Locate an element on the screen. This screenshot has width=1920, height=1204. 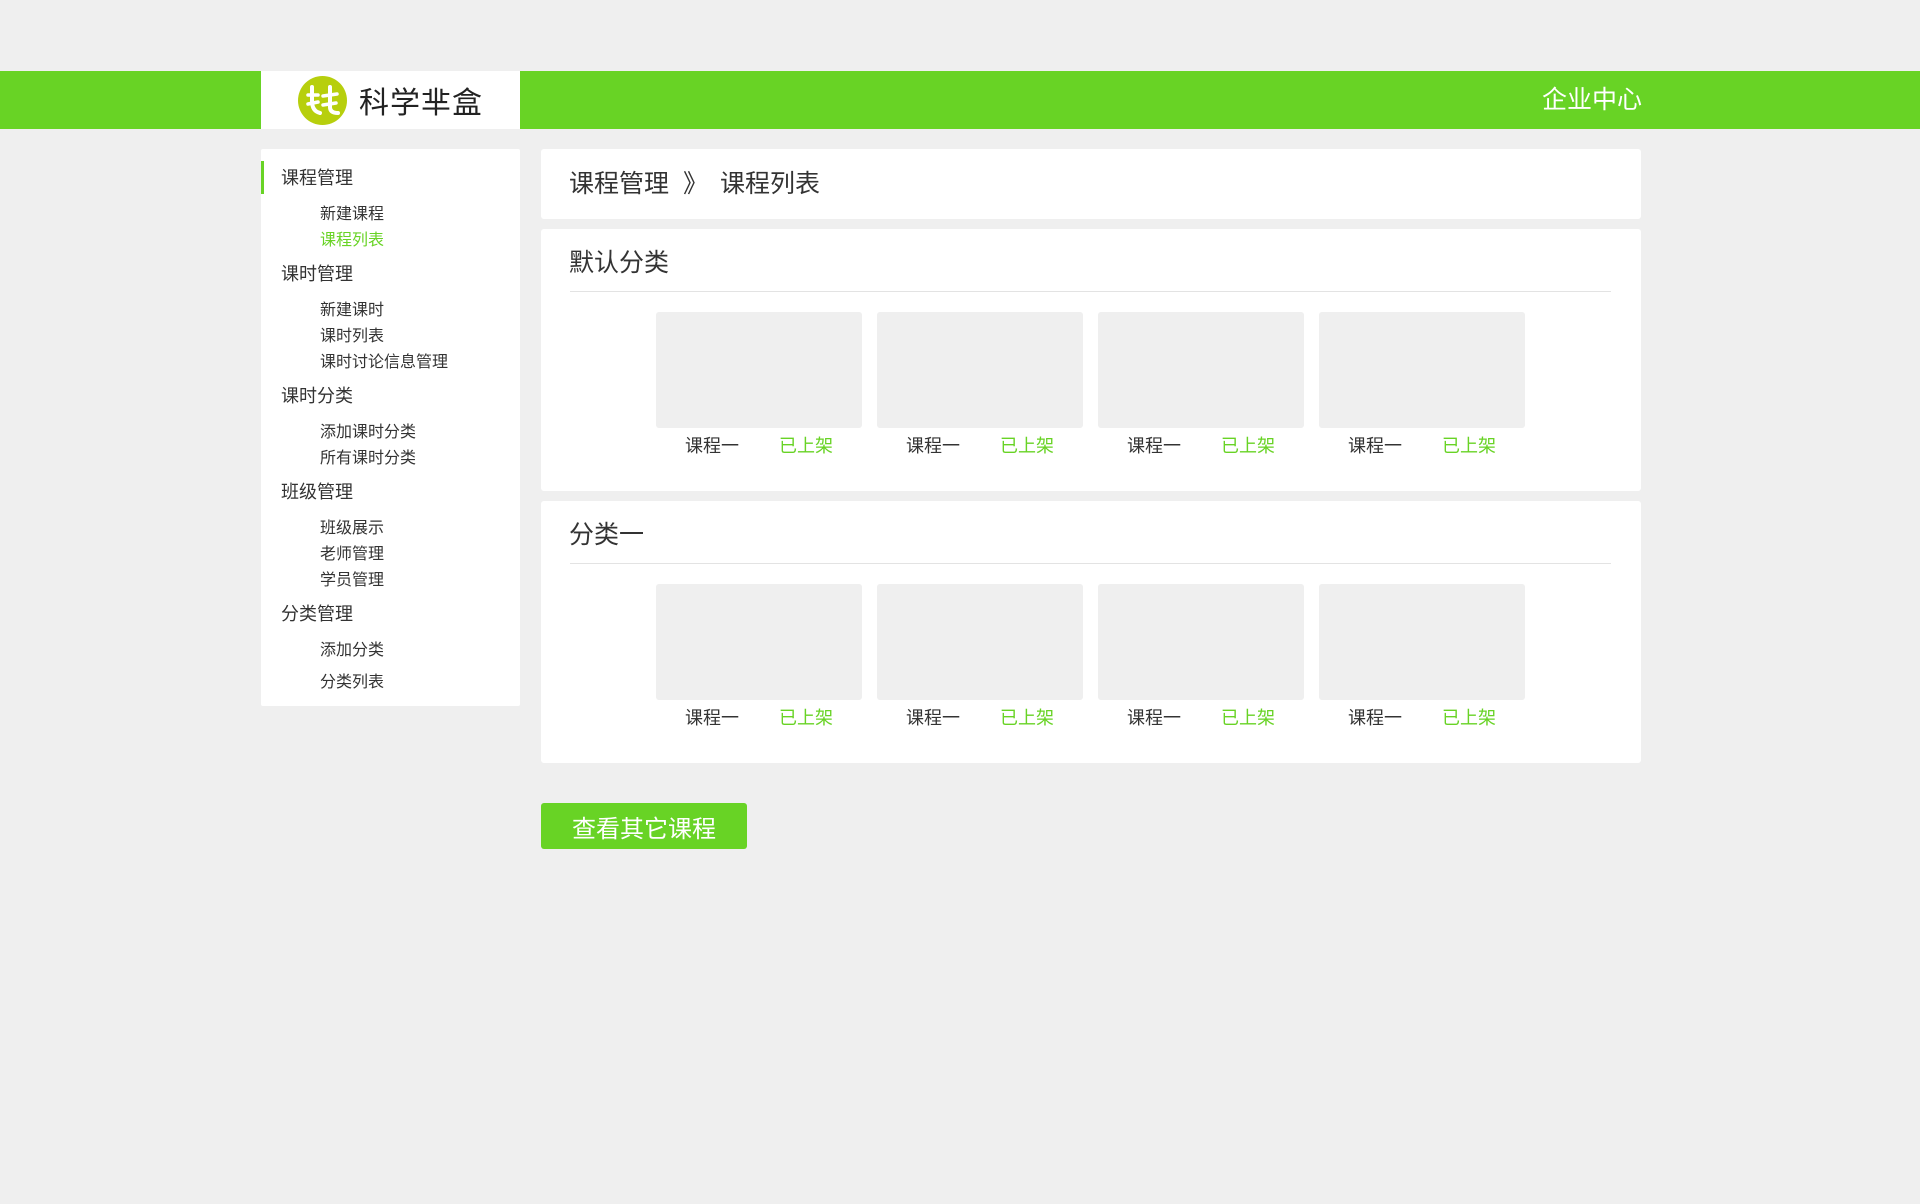
sidebar-item-category-list: 分类列表 is located at coordinates (352, 680).